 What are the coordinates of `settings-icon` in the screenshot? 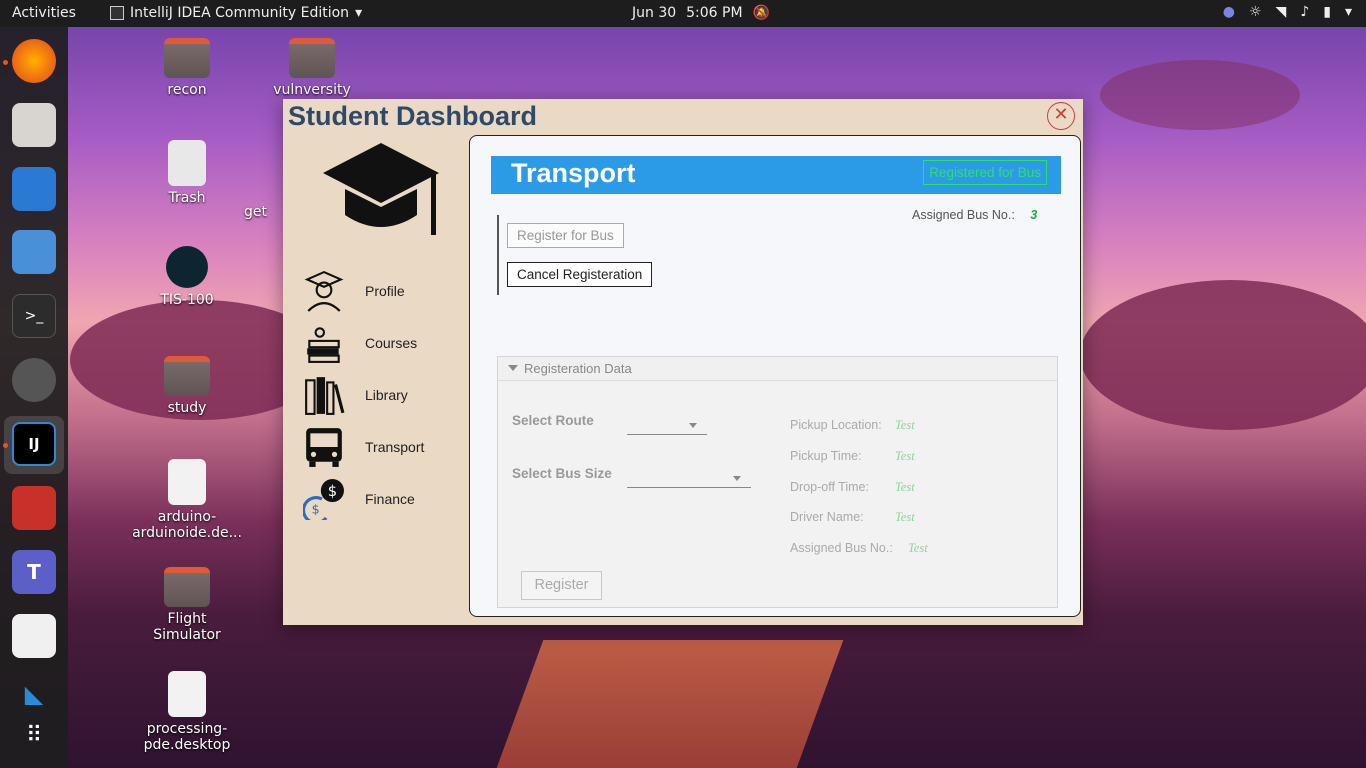 It's located at (34, 380).